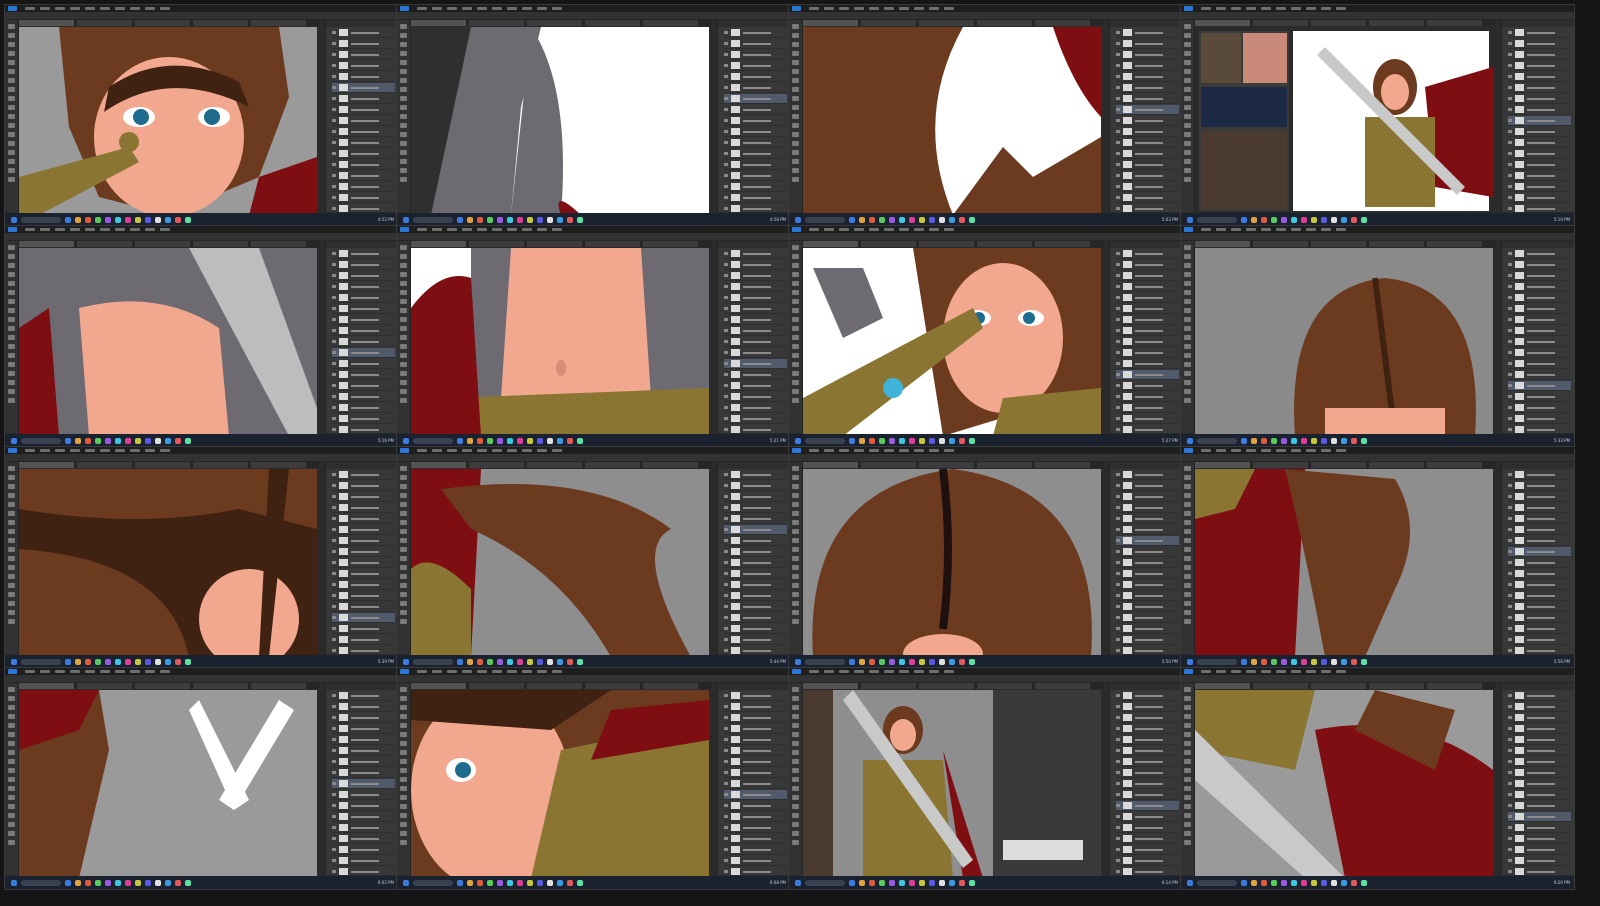 The height and width of the screenshot is (906, 1600). What do you see at coordinates (1537, 780) in the screenshot?
I see `layers-panel` at bounding box center [1537, 780].